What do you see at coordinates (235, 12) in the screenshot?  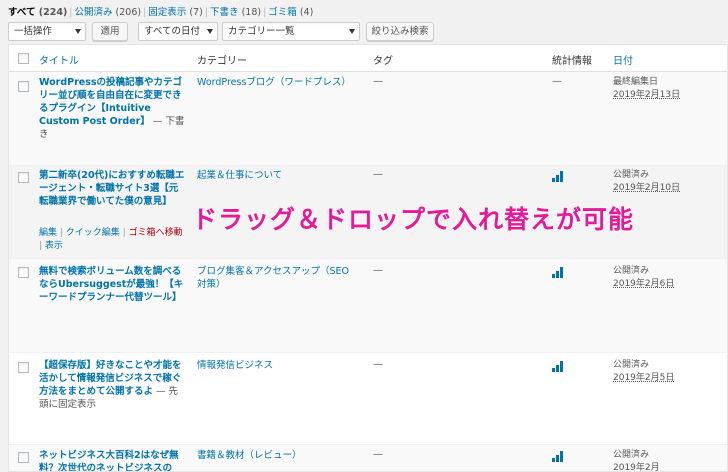 I see `view-draft-link: 下書き (18)` at bounding box center [235, 12].